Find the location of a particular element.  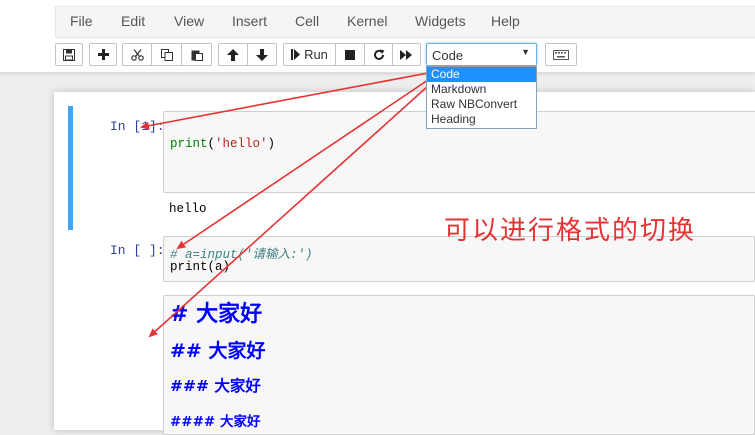

paste-icon is located at coordinates (197, 55).